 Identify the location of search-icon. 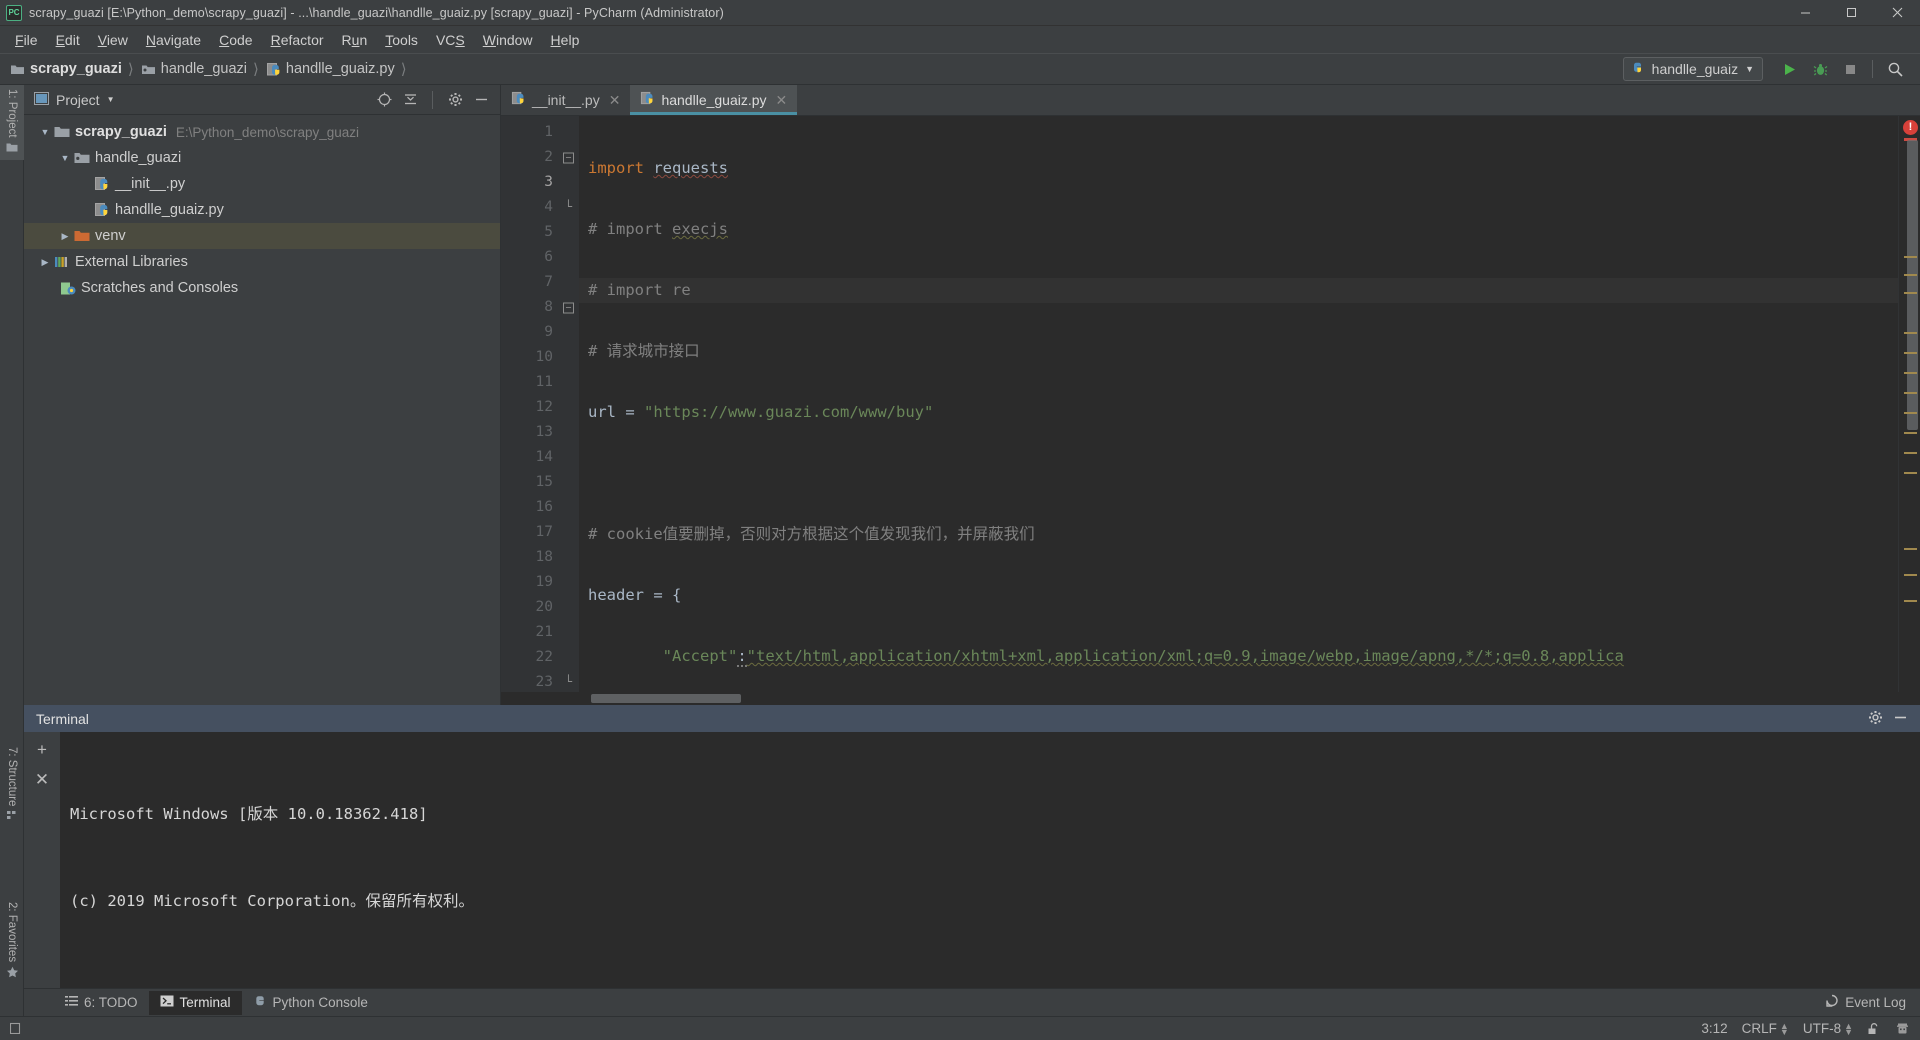
(1895, 69).